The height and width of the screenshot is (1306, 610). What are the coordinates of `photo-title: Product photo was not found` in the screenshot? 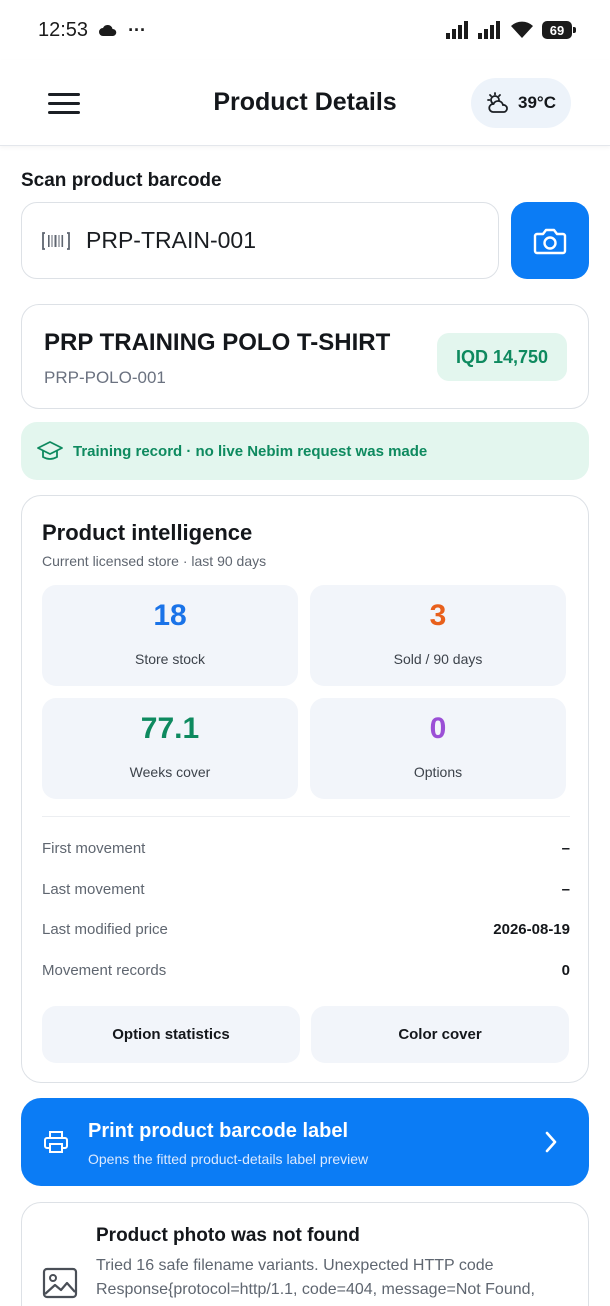 It's located at (228, 1235).